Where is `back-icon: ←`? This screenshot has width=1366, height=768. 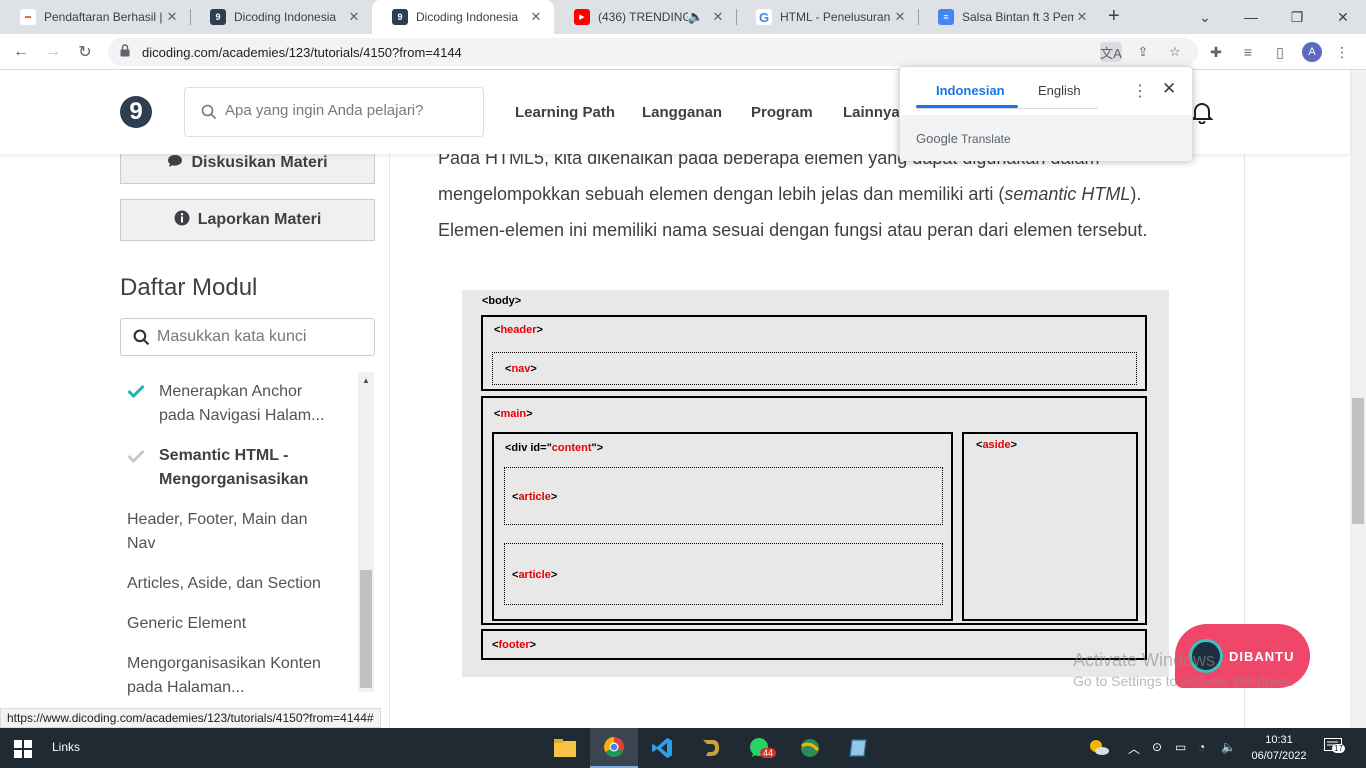
back-icon: ← is located at coordinates (21, 52).